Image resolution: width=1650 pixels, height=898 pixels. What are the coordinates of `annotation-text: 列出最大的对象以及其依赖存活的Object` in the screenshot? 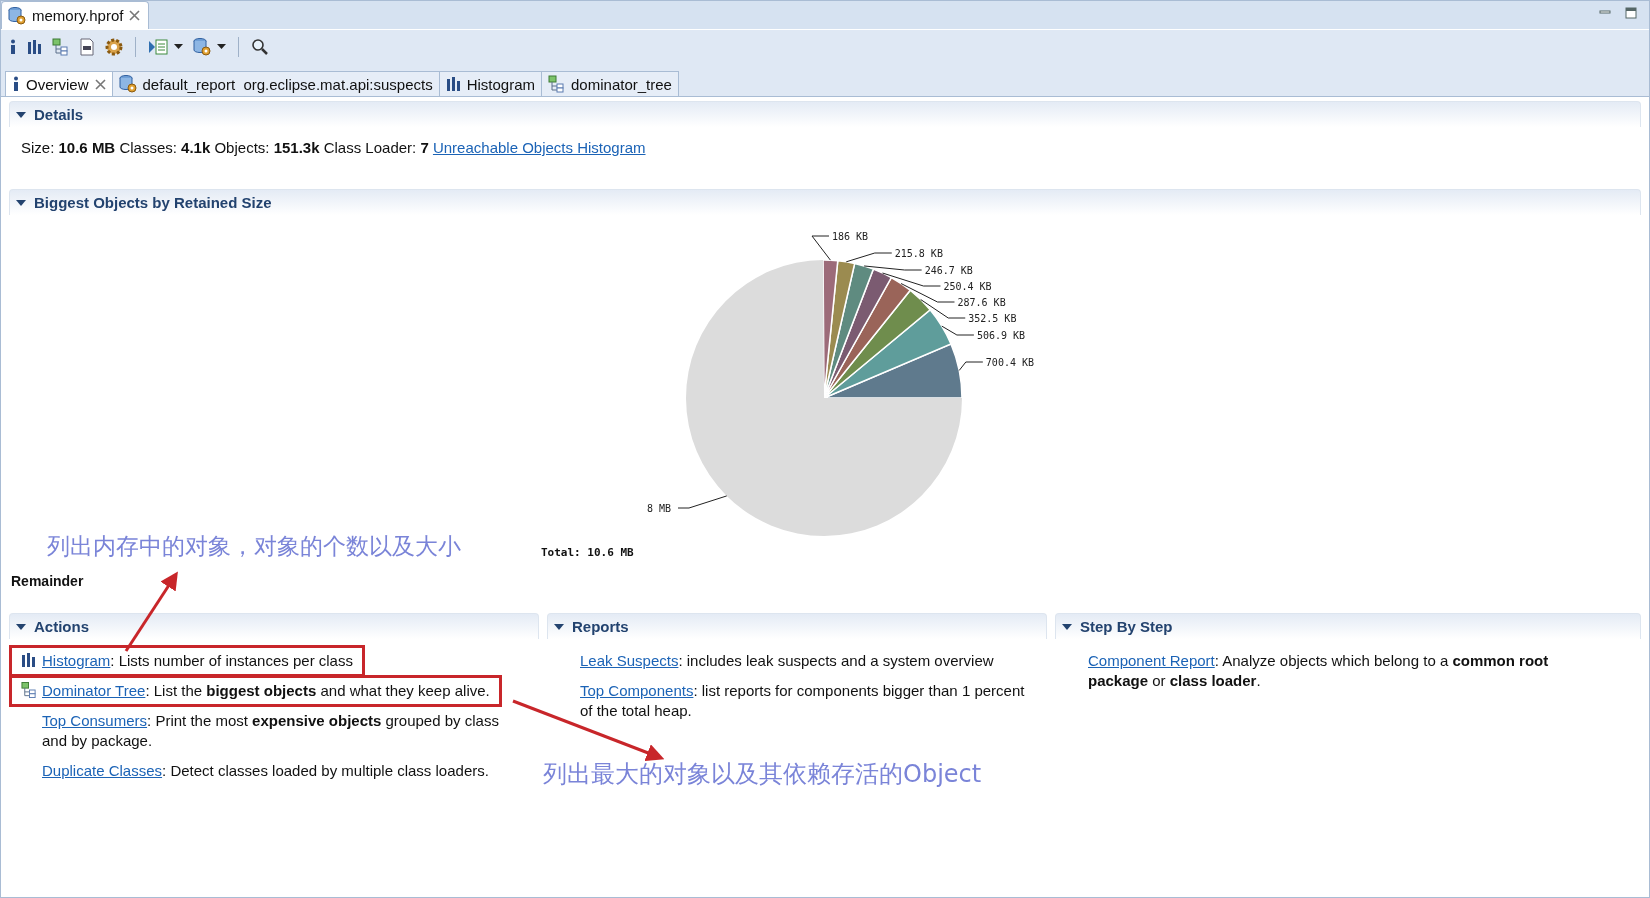 It's located at (762, 774).